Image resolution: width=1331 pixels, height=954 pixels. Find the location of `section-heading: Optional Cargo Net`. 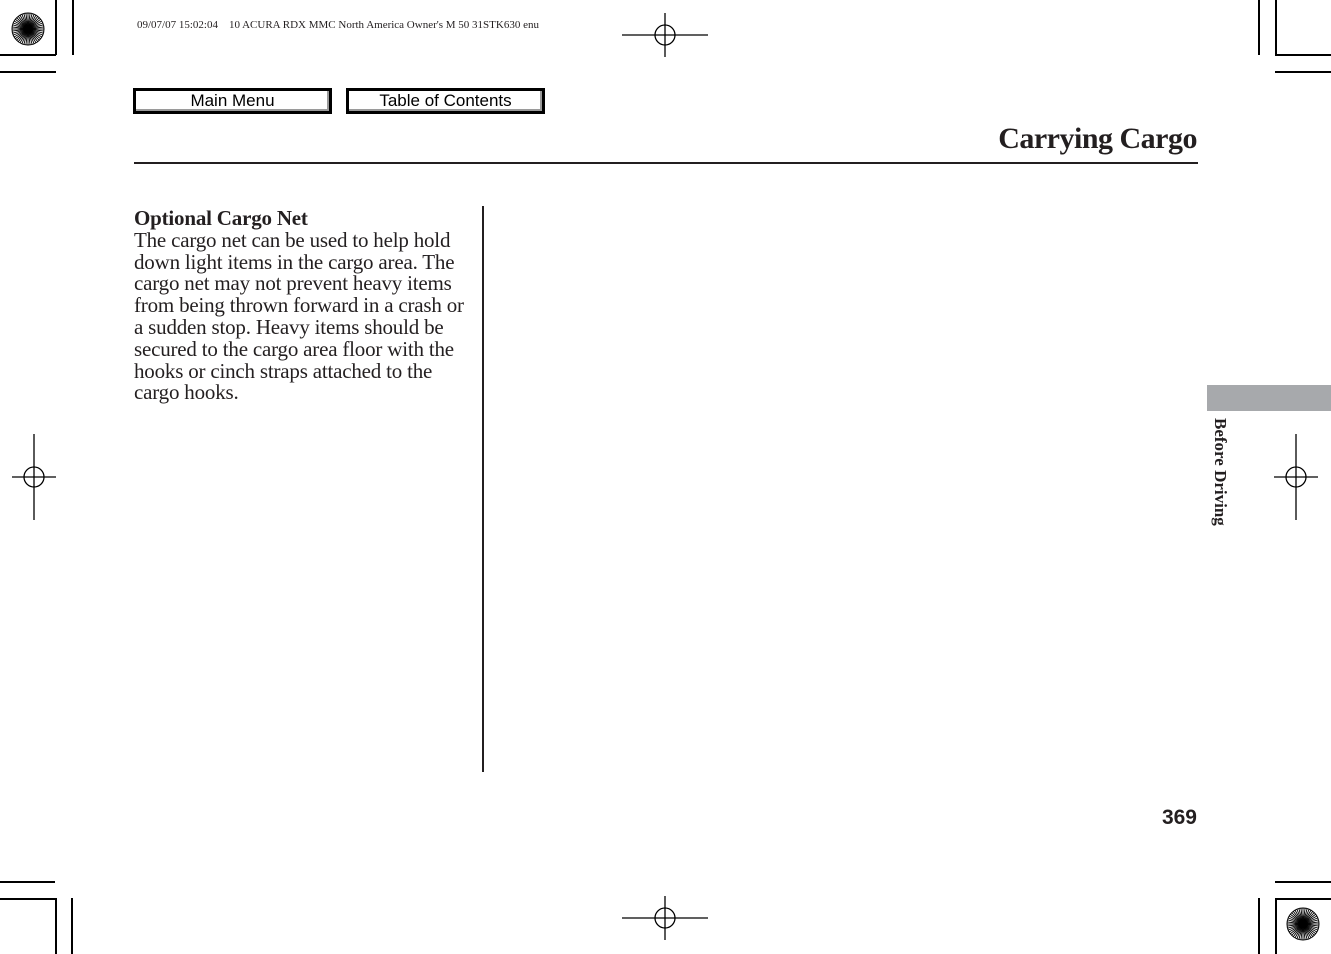

section-heading: Optional Cargo Net is located at coordinates (221, 218).